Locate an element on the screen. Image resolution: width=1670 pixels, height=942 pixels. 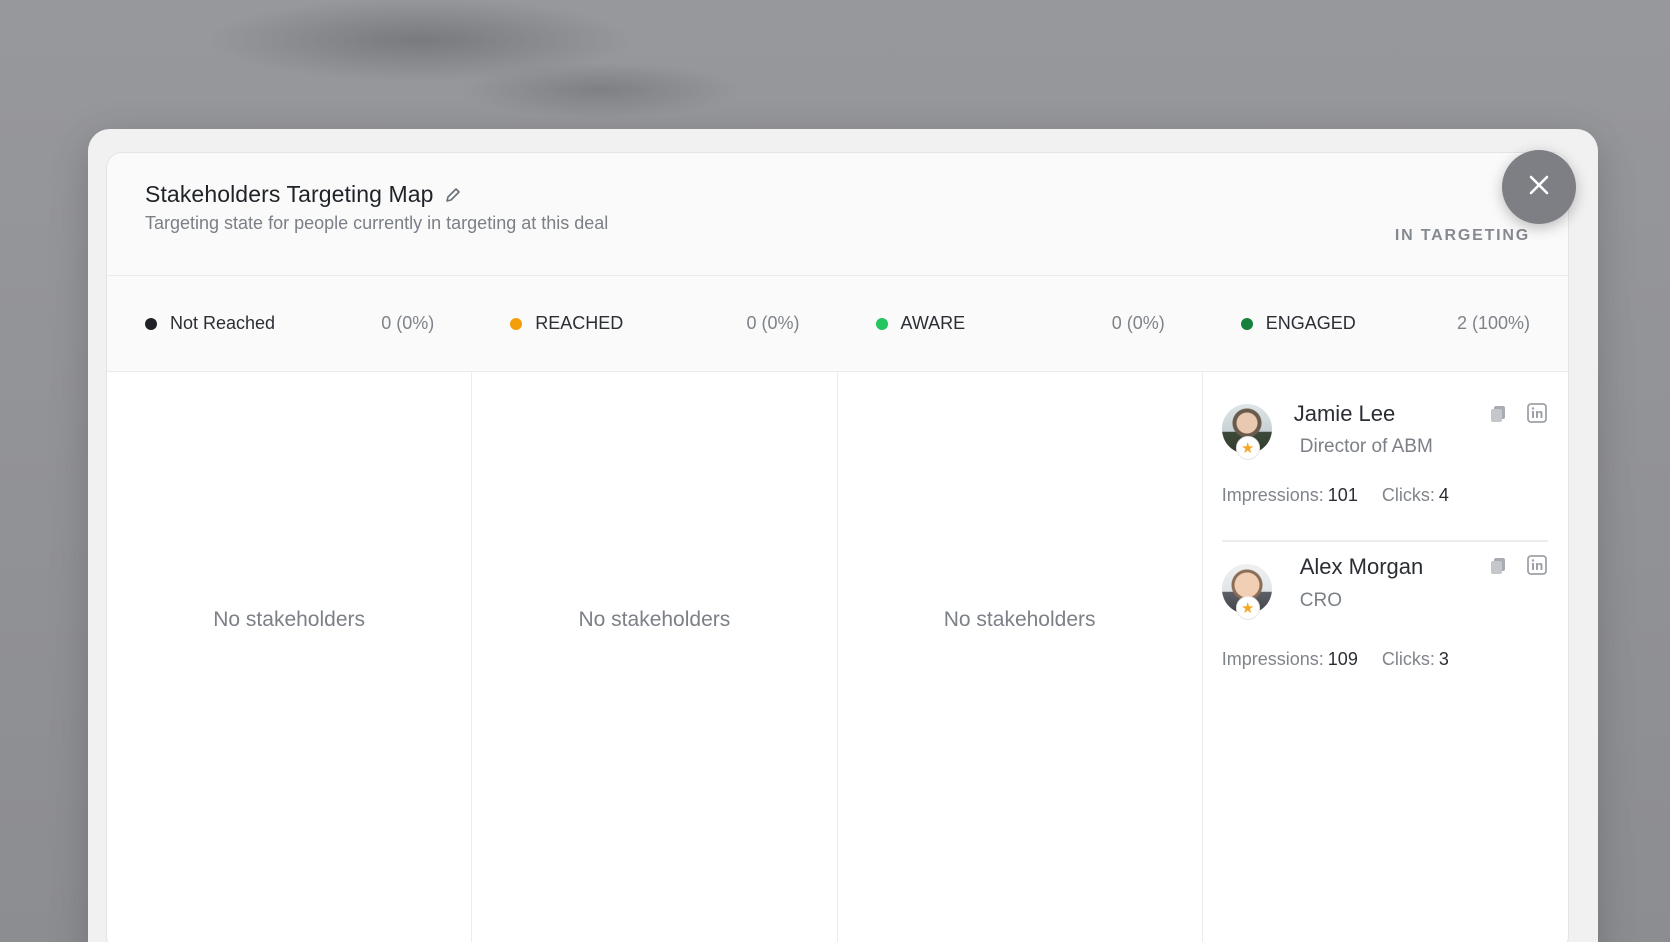
stakeholder-name: Jamie Lee is located at coordinates (1344, 413).